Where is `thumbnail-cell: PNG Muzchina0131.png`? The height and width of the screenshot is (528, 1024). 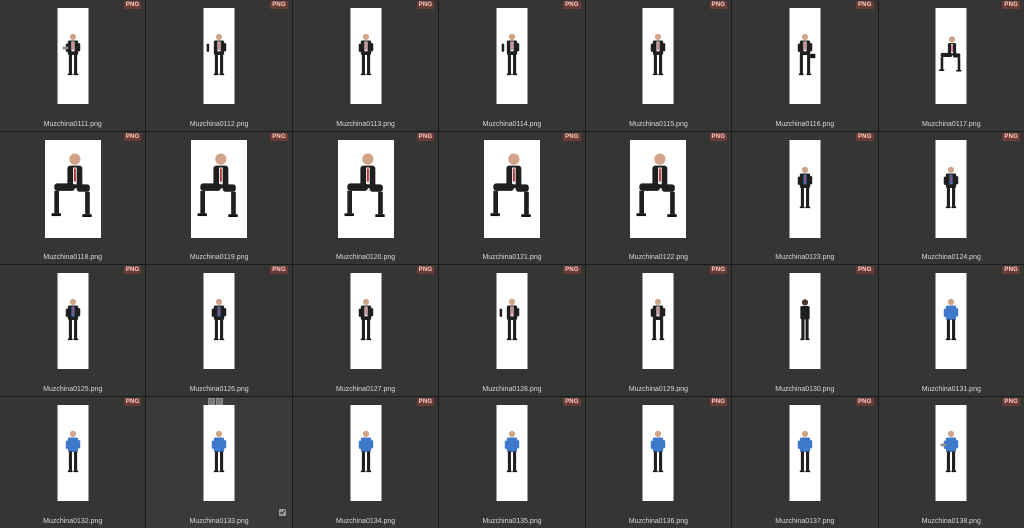
thumbnail-cell: PNG Muzchina0131.png is located at coordinates (951, 330).